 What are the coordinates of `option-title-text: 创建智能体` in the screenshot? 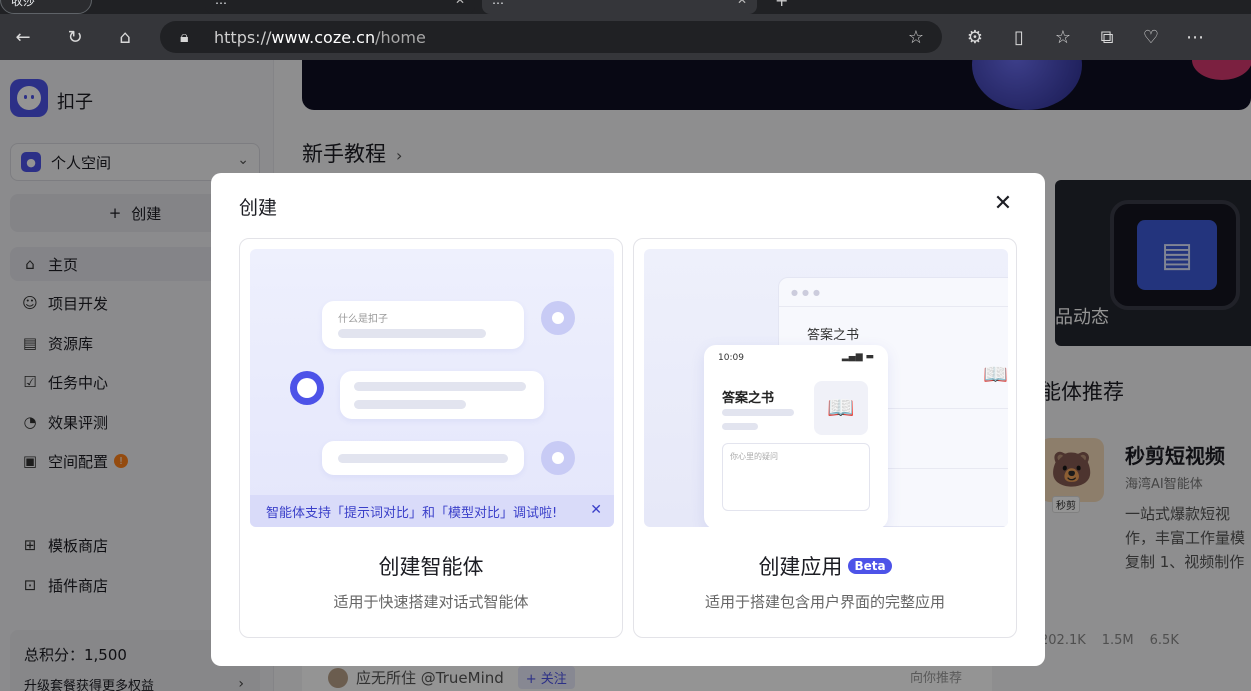 It's located at (431, 567).